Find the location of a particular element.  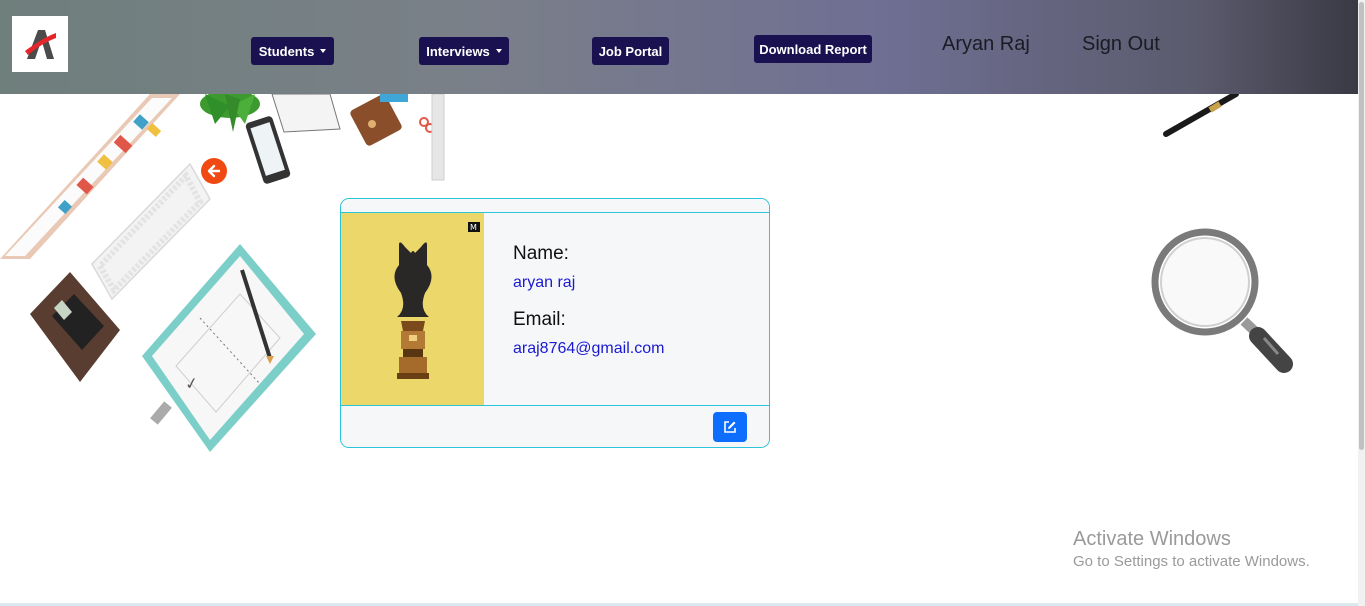

scrollbar-thumb is located at coordinates (1361, 226).